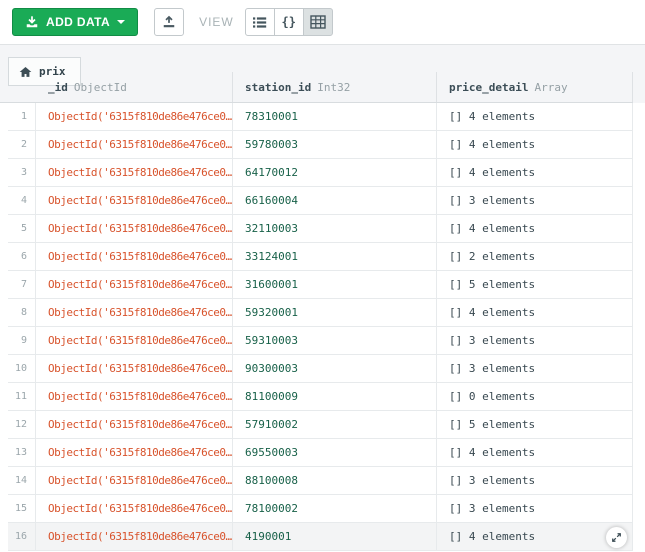  I want to click on cell-station-id: 69550003, so click(335, 453).